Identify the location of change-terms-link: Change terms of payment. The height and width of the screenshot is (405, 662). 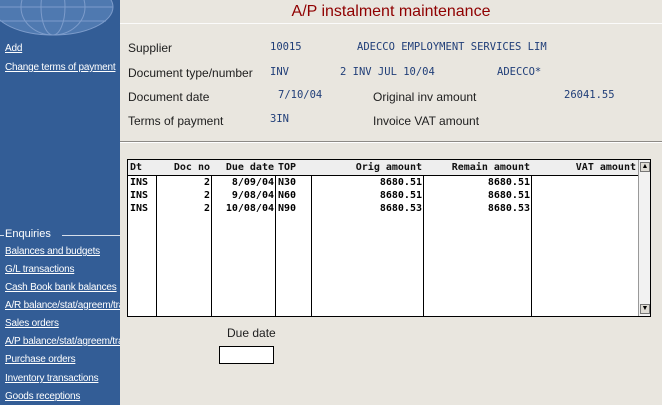
(60, 67).